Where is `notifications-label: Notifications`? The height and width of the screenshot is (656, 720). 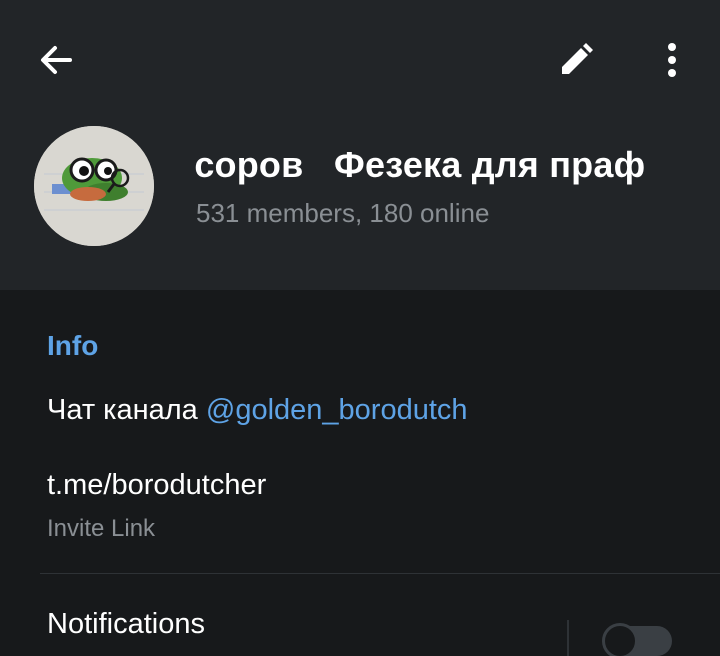 notifications-label: Notifications is located at coordinates (126, 624).